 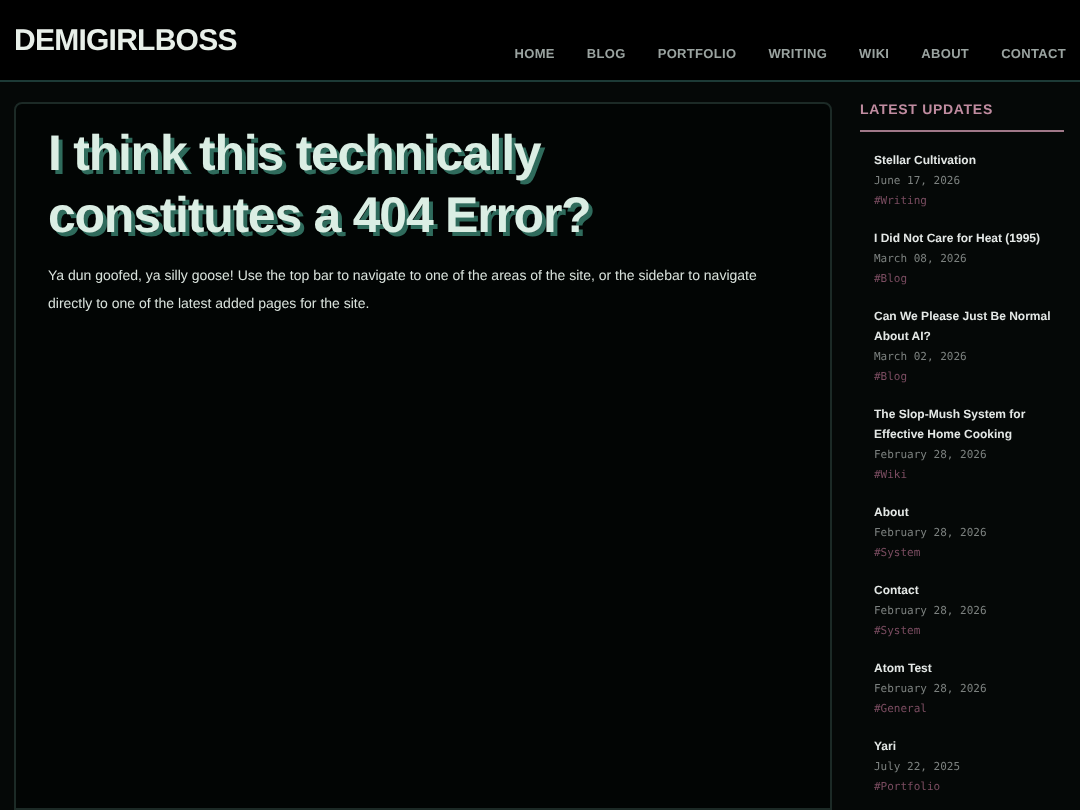 I want to click on page-heading: I think this technically constitutes a 404 Error?, so click(x=320, y=185).